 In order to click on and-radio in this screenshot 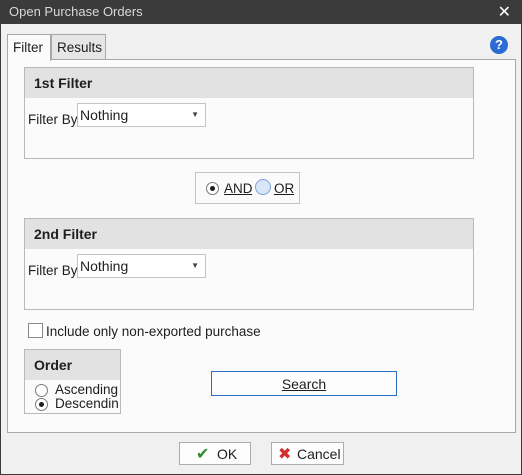, I will do `click(212, 188)`.